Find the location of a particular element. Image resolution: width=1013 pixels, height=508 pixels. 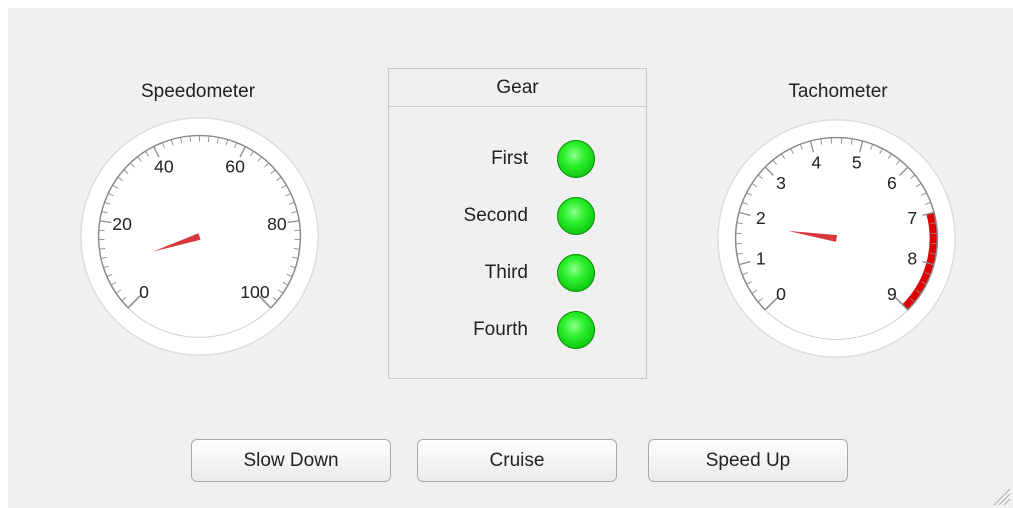

speedometer-scale-label: 0 is located at coordinates (144, 292).